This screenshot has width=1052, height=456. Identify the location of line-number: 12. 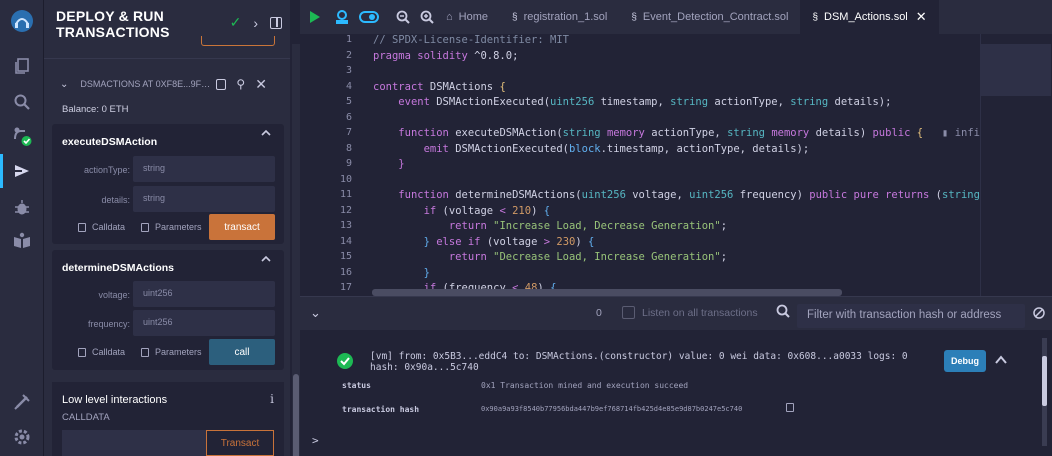
(345, 210).